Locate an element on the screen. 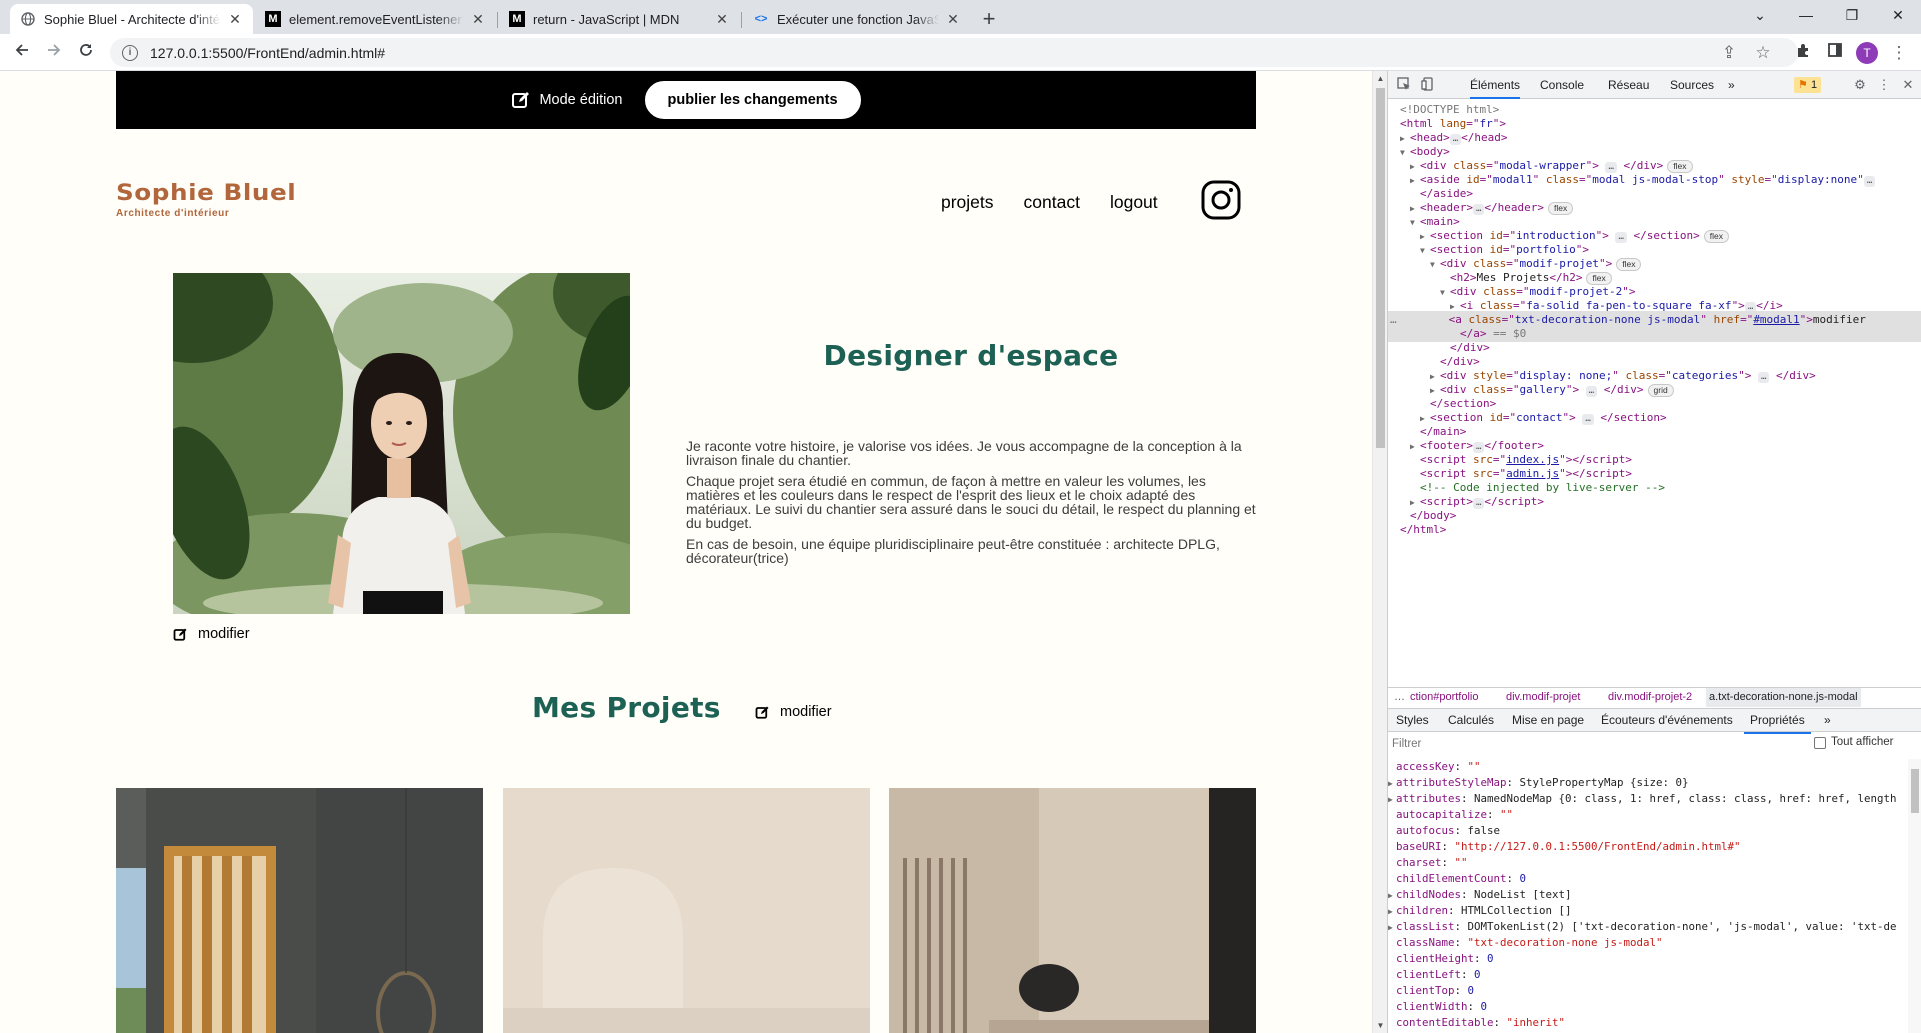 The width and height of the screenshot is (1921, 1033). site-logo: Sophie Bluel Architecte d'intérieur is located at coordinates (206, 200).